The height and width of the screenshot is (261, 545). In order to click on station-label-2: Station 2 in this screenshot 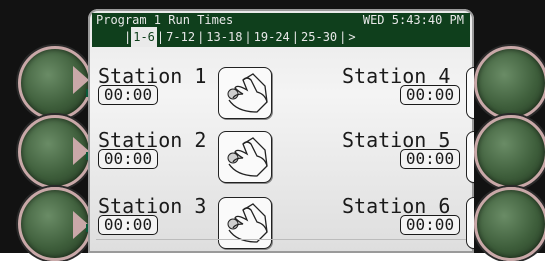, I will do `click(152, 140)`.